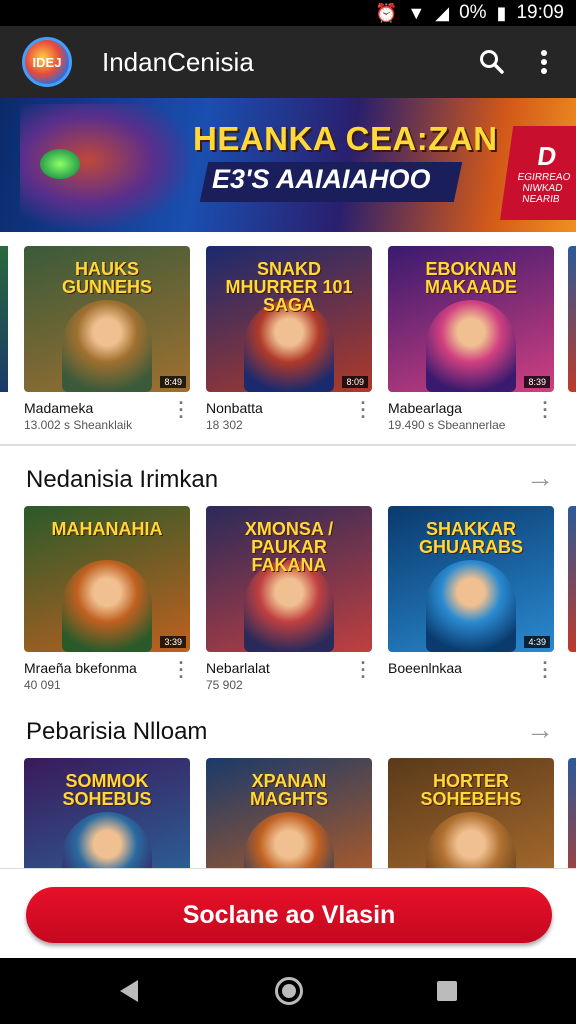  What do you see at coordinates (289, 790) in the screenshot?
I see `thumbnail-title: XPANAN MAGHTS` at bounding box center [289, 790].